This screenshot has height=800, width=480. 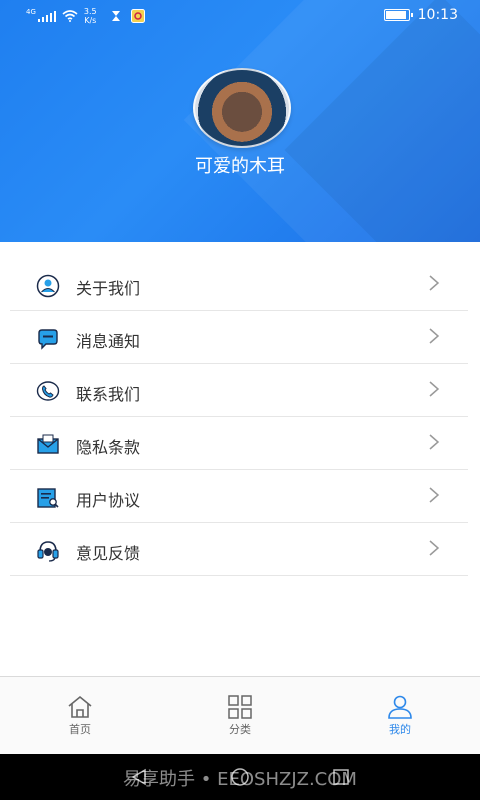 I want to click on home-icon, so click(x=80, y=706).